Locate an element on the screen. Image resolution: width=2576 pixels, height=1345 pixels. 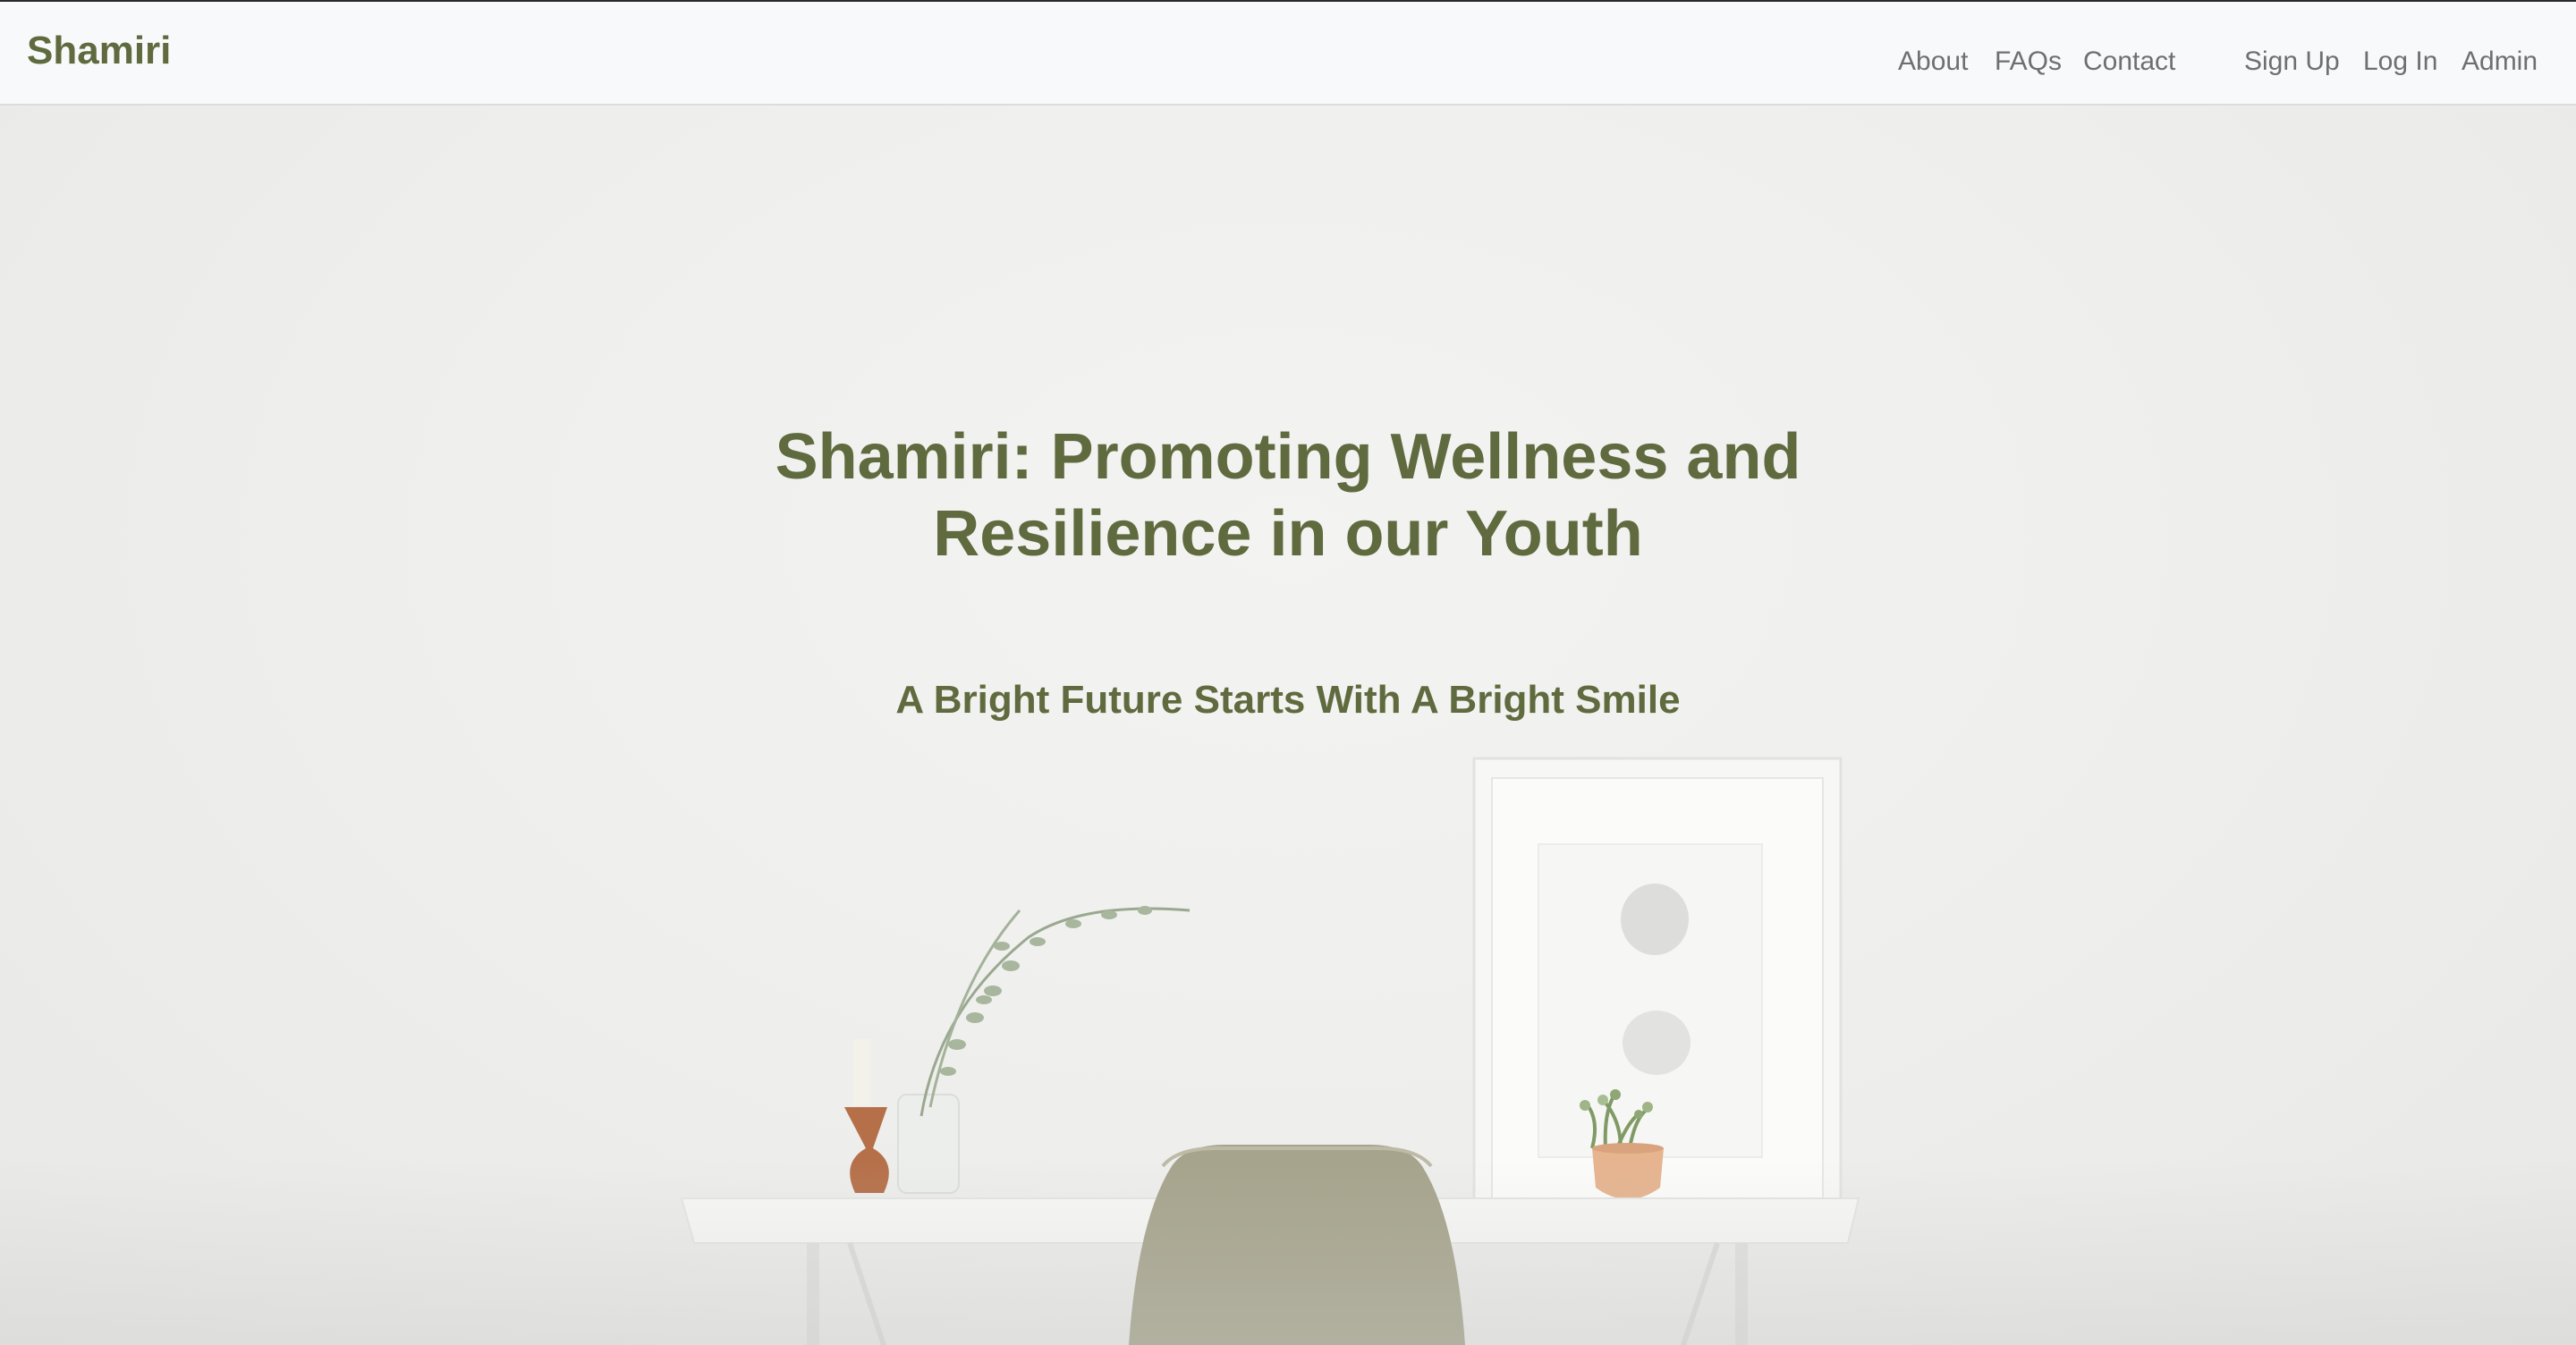
brand-logo-link: Shamiri is located at coordinates (99, 51).